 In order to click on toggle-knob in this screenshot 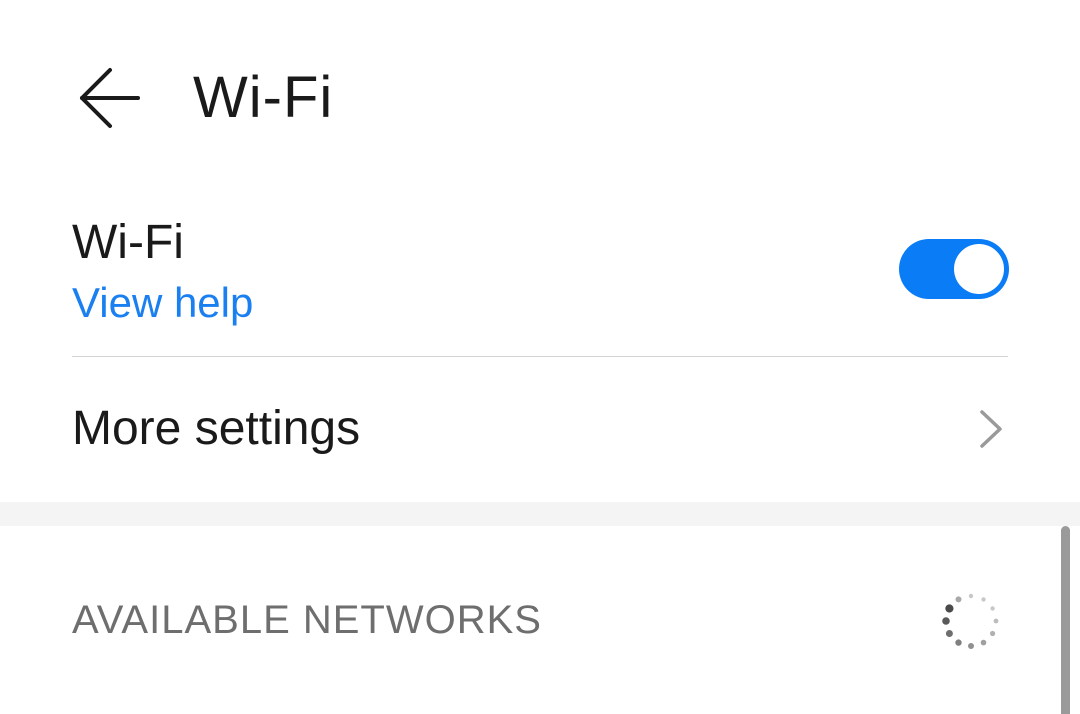, I will do `click(979, 269)`.